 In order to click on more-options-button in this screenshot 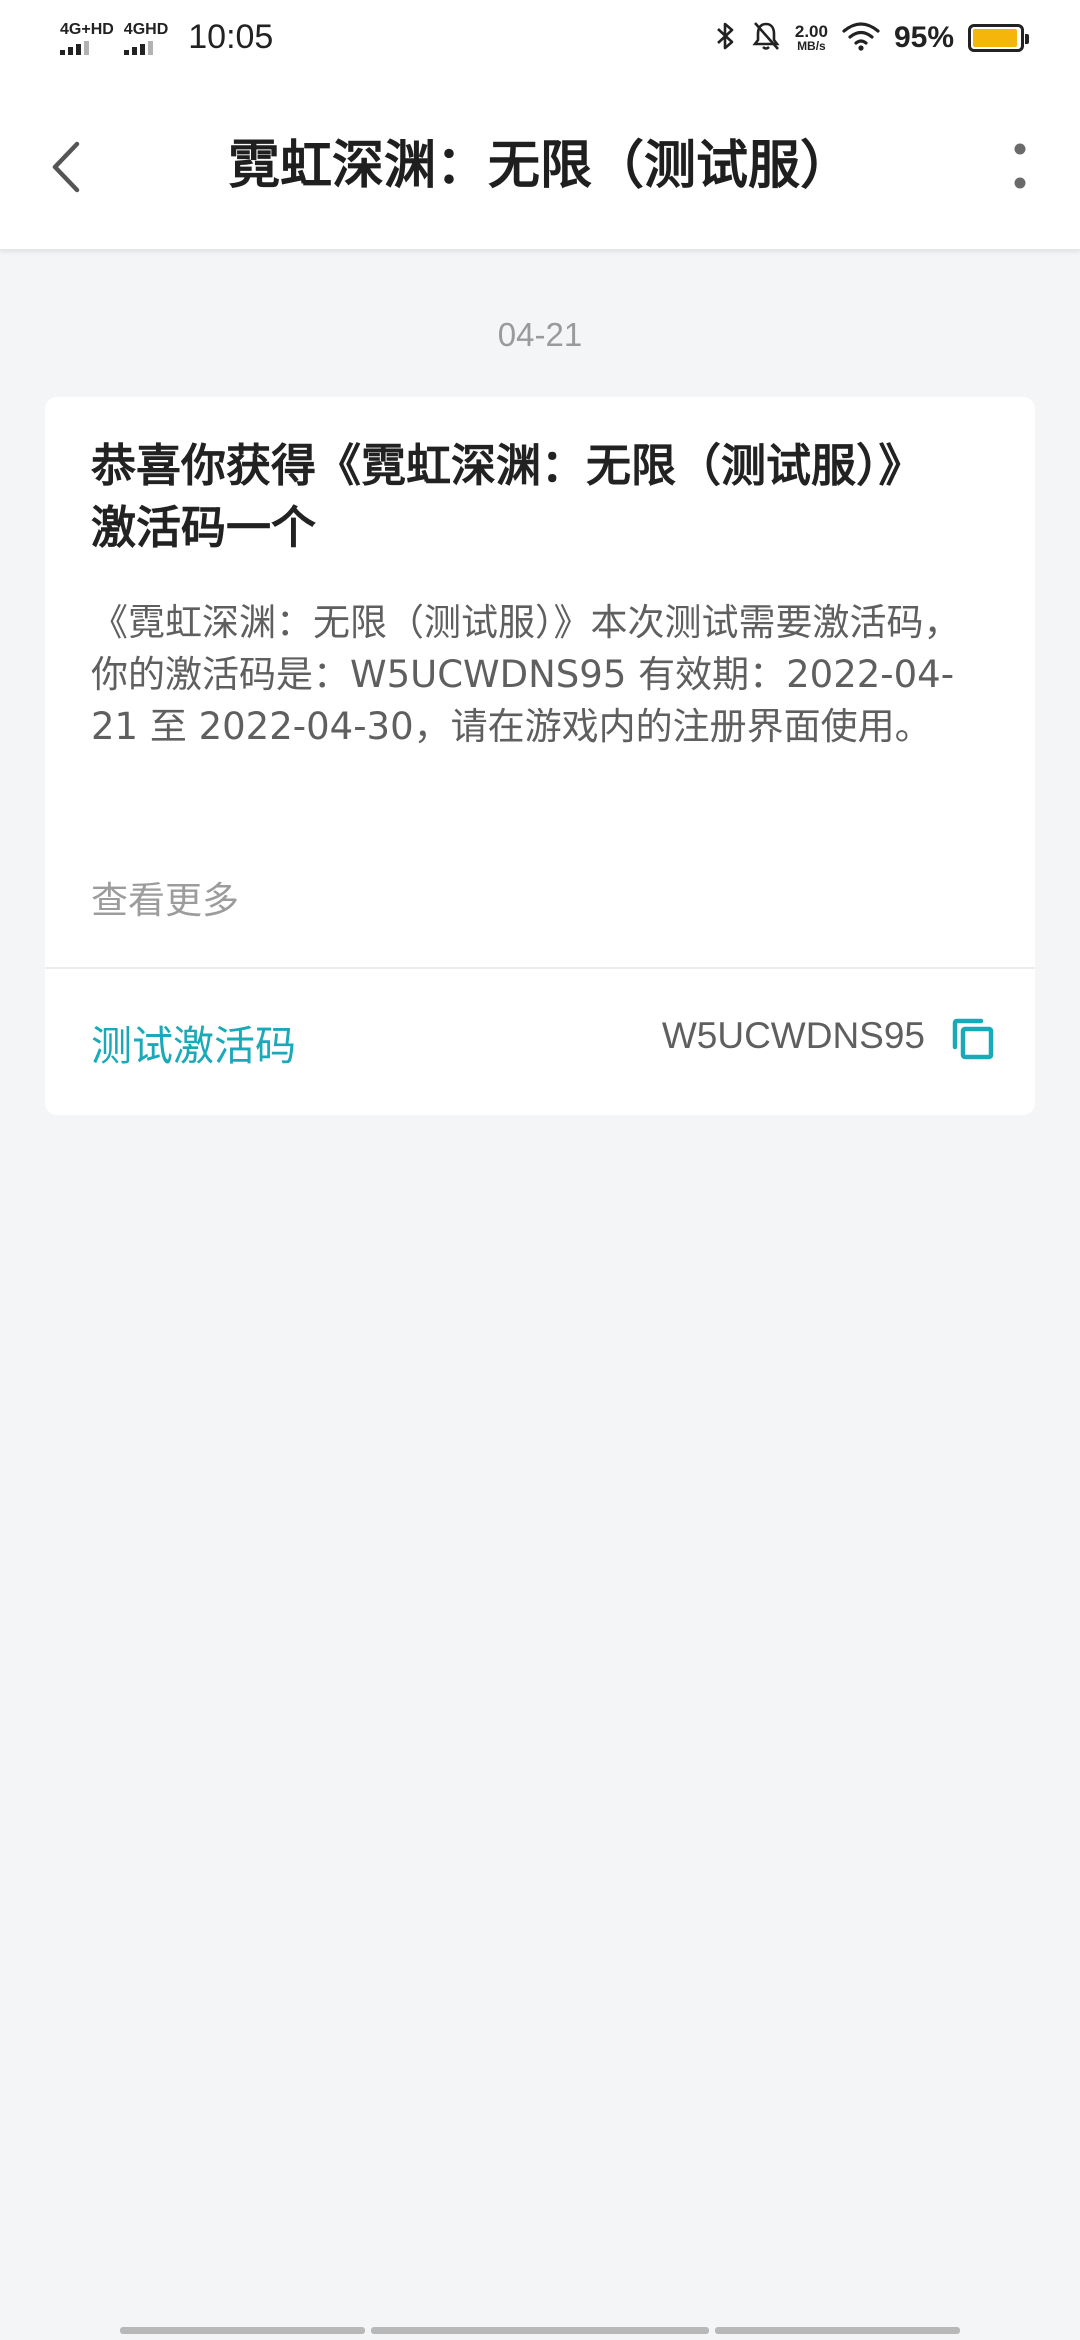, I will do `click(1020, 167)`.